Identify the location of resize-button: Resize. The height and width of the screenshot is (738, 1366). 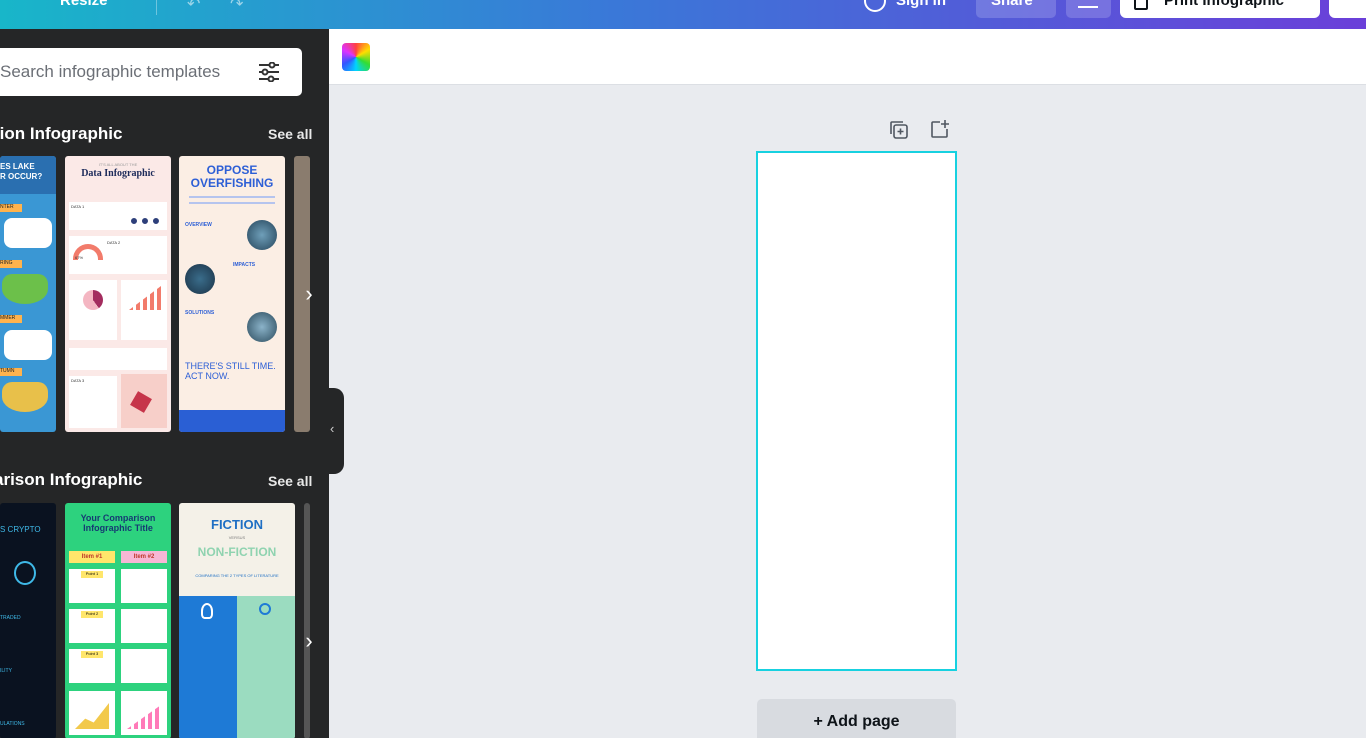
(84, 4).